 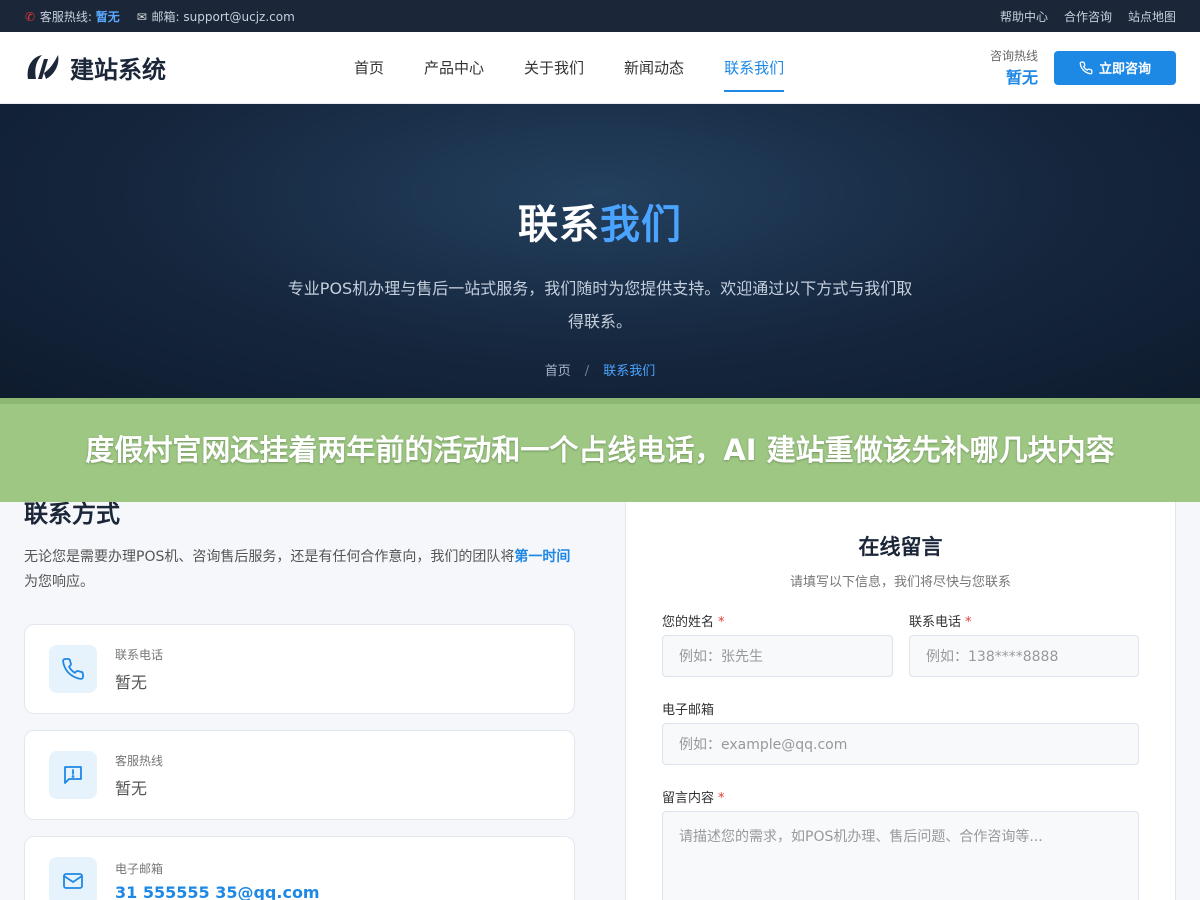 I want to click on top-bar-links: 帮助中心 合作咨询 站点地图, so click(x=1088, y=16).